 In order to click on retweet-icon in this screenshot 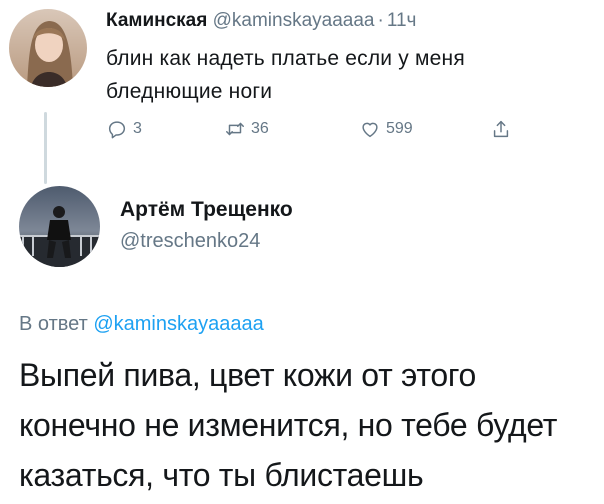, I will do `click(235, 129)`.